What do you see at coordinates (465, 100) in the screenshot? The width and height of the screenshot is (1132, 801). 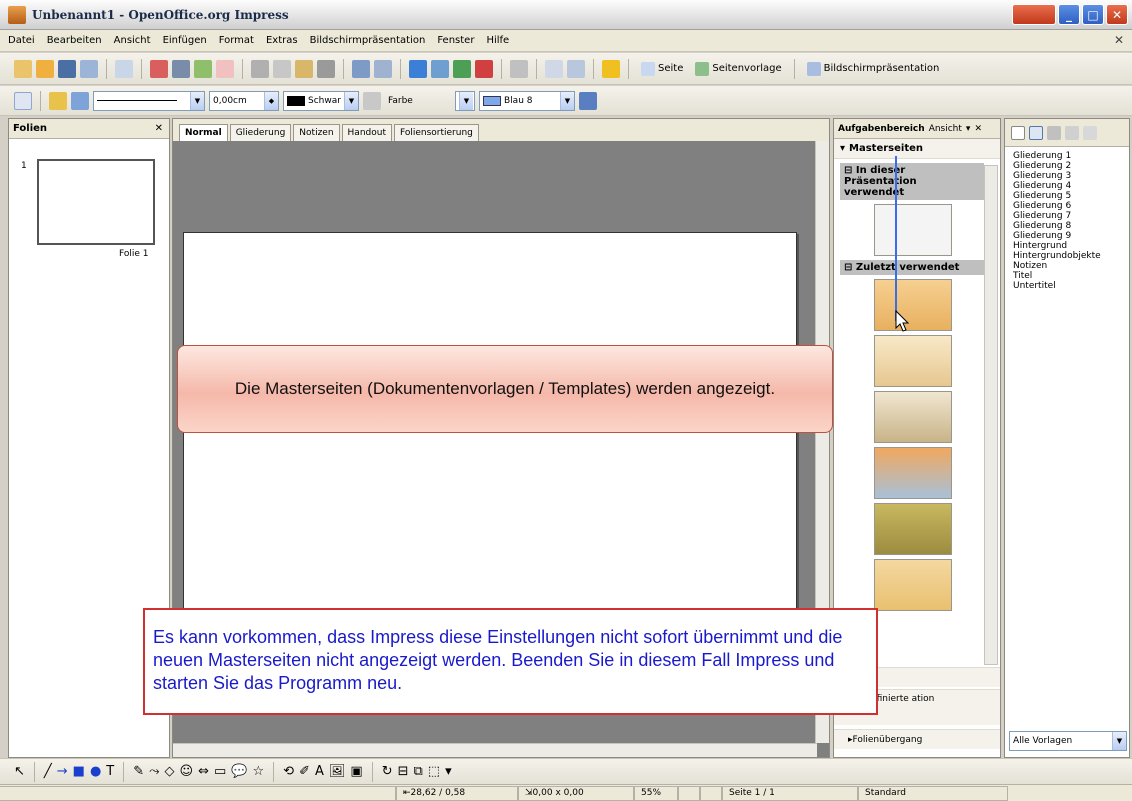 I see `fill-type-dropdown: ▼` at bounding box center [465, 100].